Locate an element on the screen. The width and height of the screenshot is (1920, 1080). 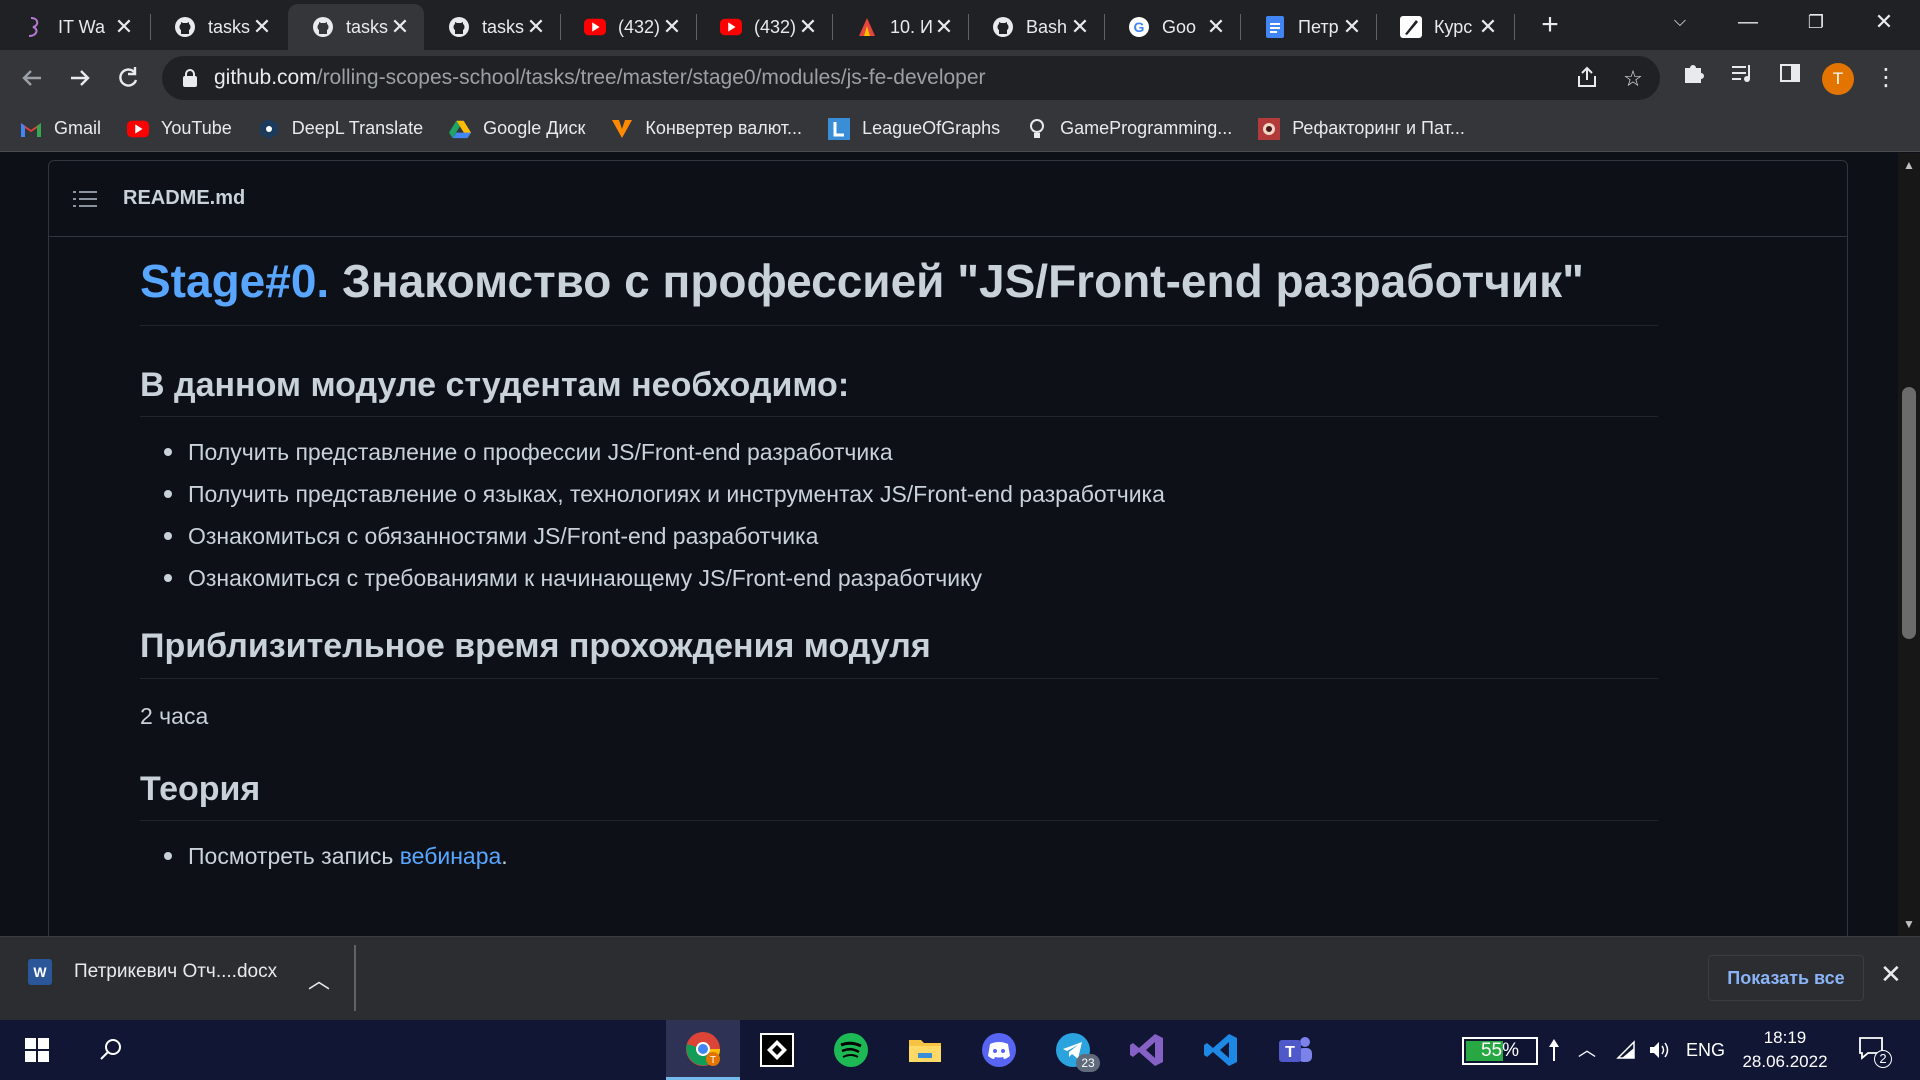
windows-logo-icon is located at coordinates (37, 1050).